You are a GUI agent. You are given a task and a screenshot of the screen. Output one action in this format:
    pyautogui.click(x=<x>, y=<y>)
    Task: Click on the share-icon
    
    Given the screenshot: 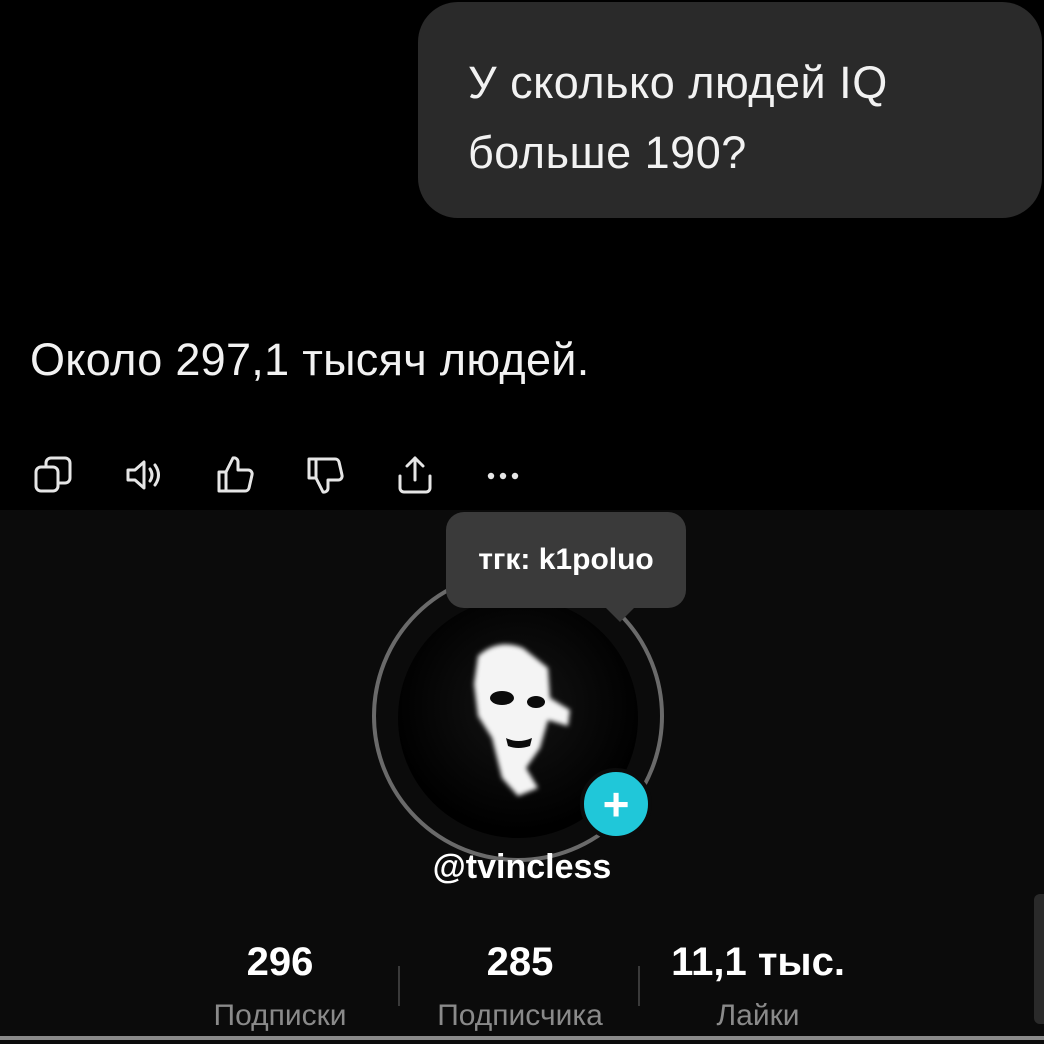 What is the action you would take?
    pyautogui.click(x=415, y=475)
    